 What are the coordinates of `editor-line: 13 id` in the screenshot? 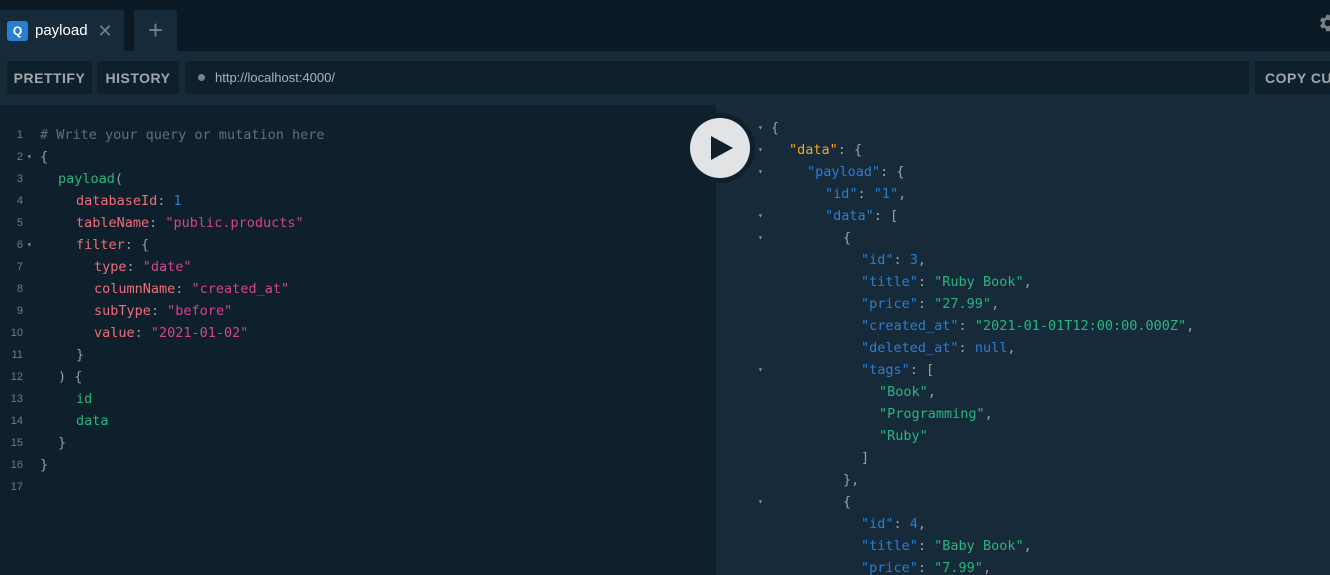 It's located at (358, 399).